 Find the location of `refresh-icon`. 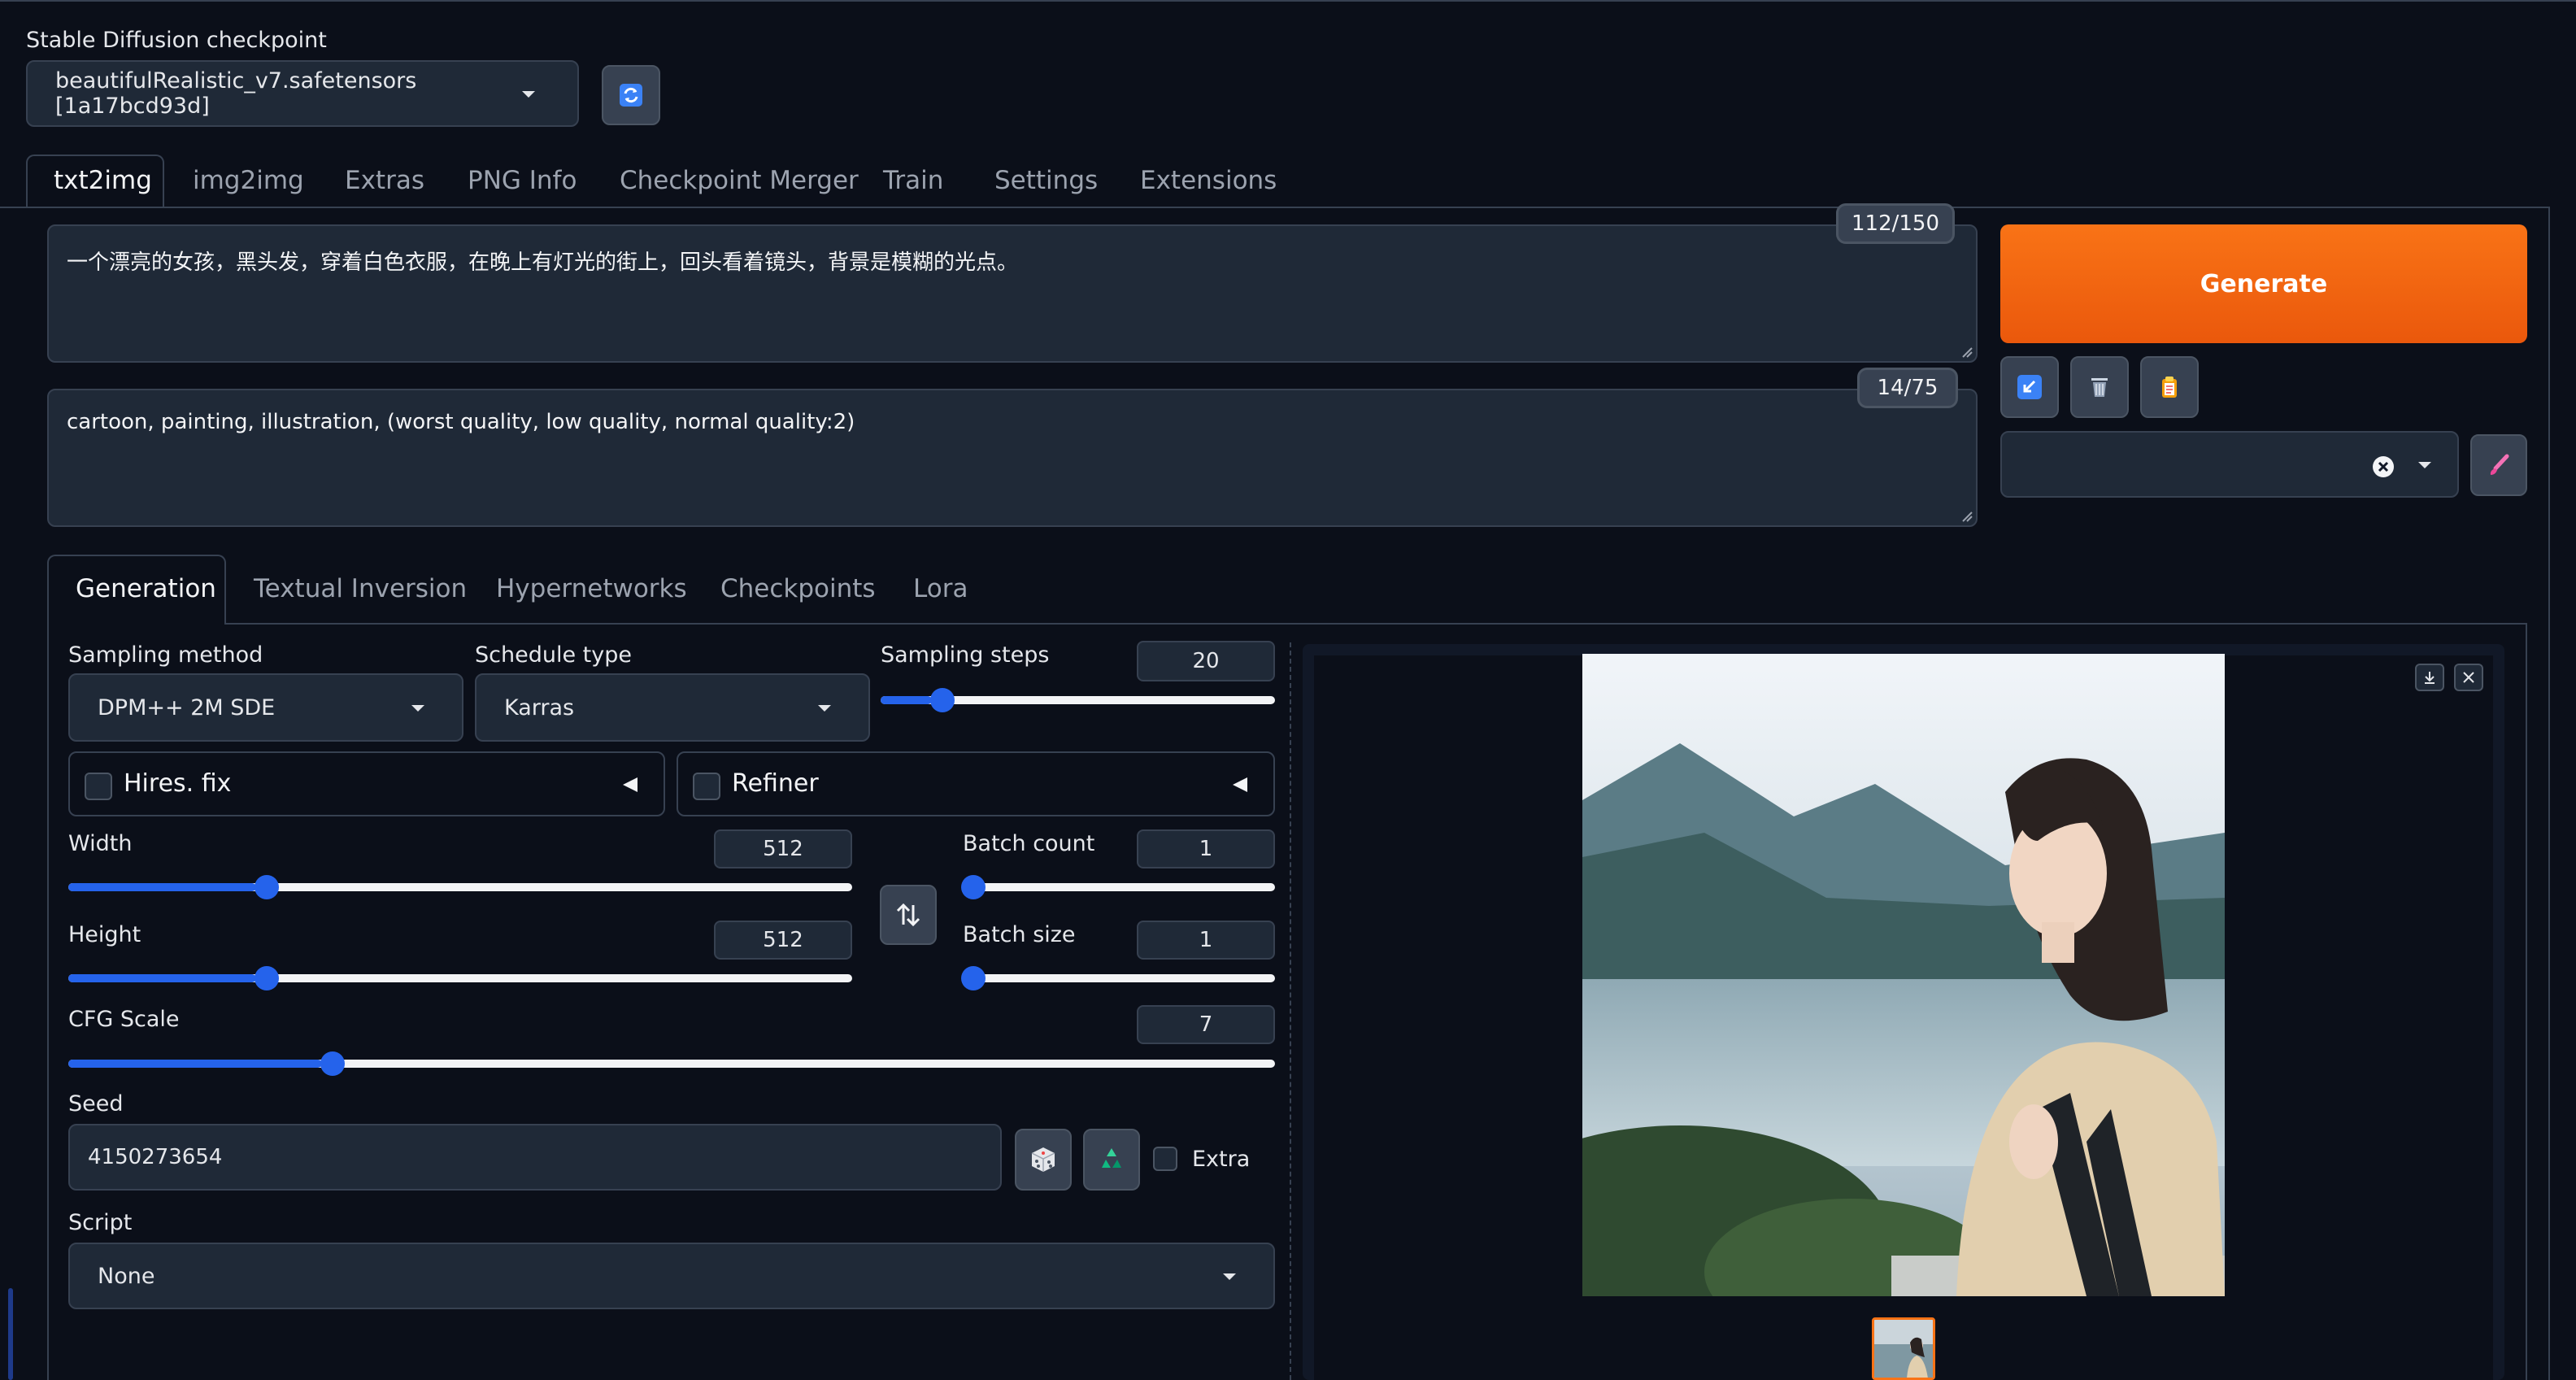

refresh-icon is located at coordinates (631, 95).